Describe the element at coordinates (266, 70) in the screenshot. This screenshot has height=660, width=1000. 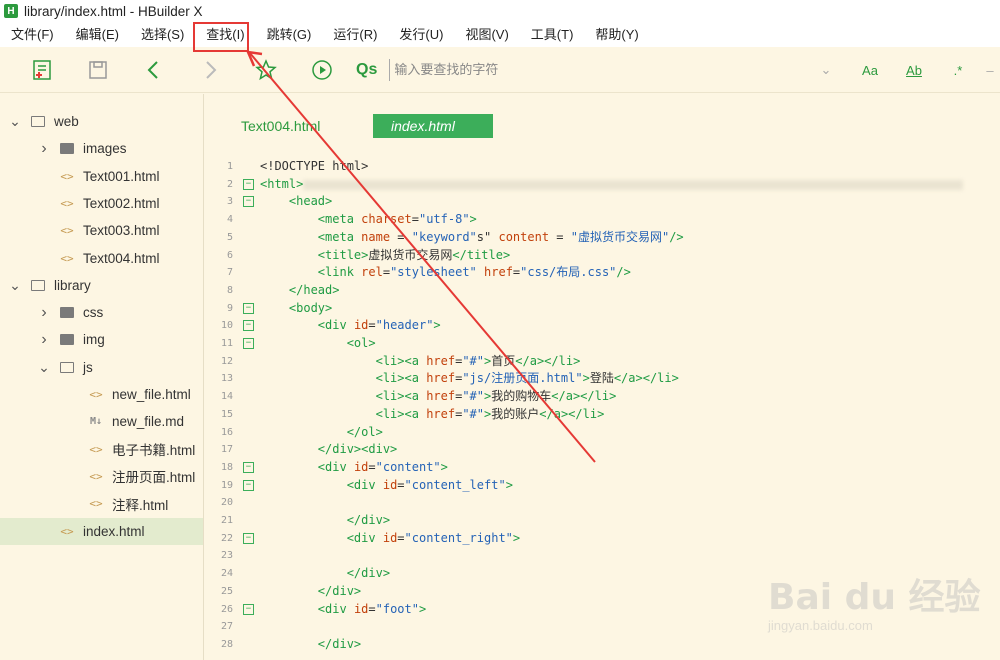
I see `favorite-button` at that location.